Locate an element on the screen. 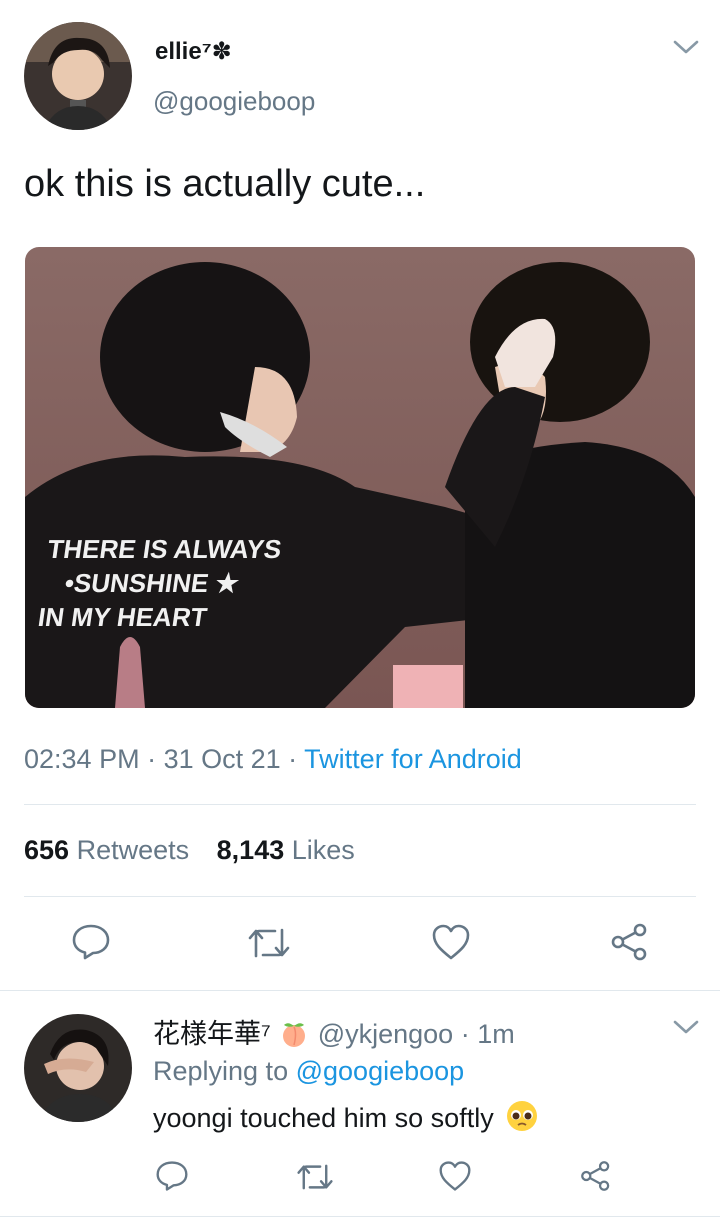 Image resolution: width=720 pixels, height=1229 pixels. retweets-label: Retweets is located at coordinates (133, 850).